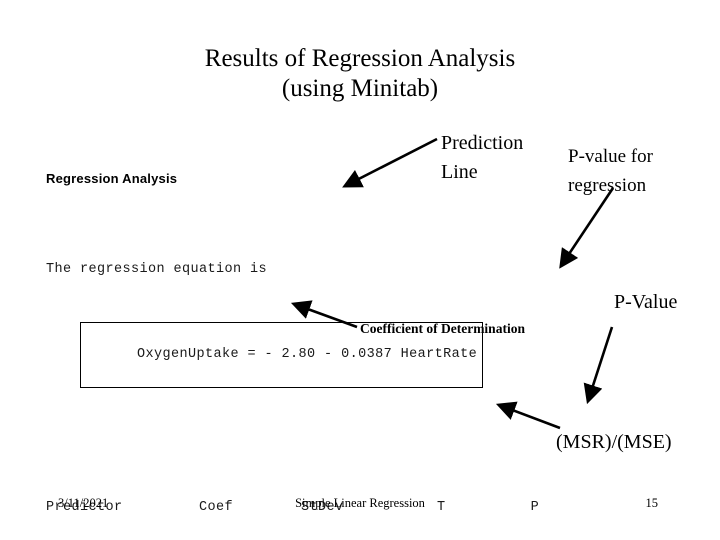 The height and width of the screenshot is (540, 720). I want to click on callout-msr-over-mse: (MSR)/(MSE), so click(614, 442).